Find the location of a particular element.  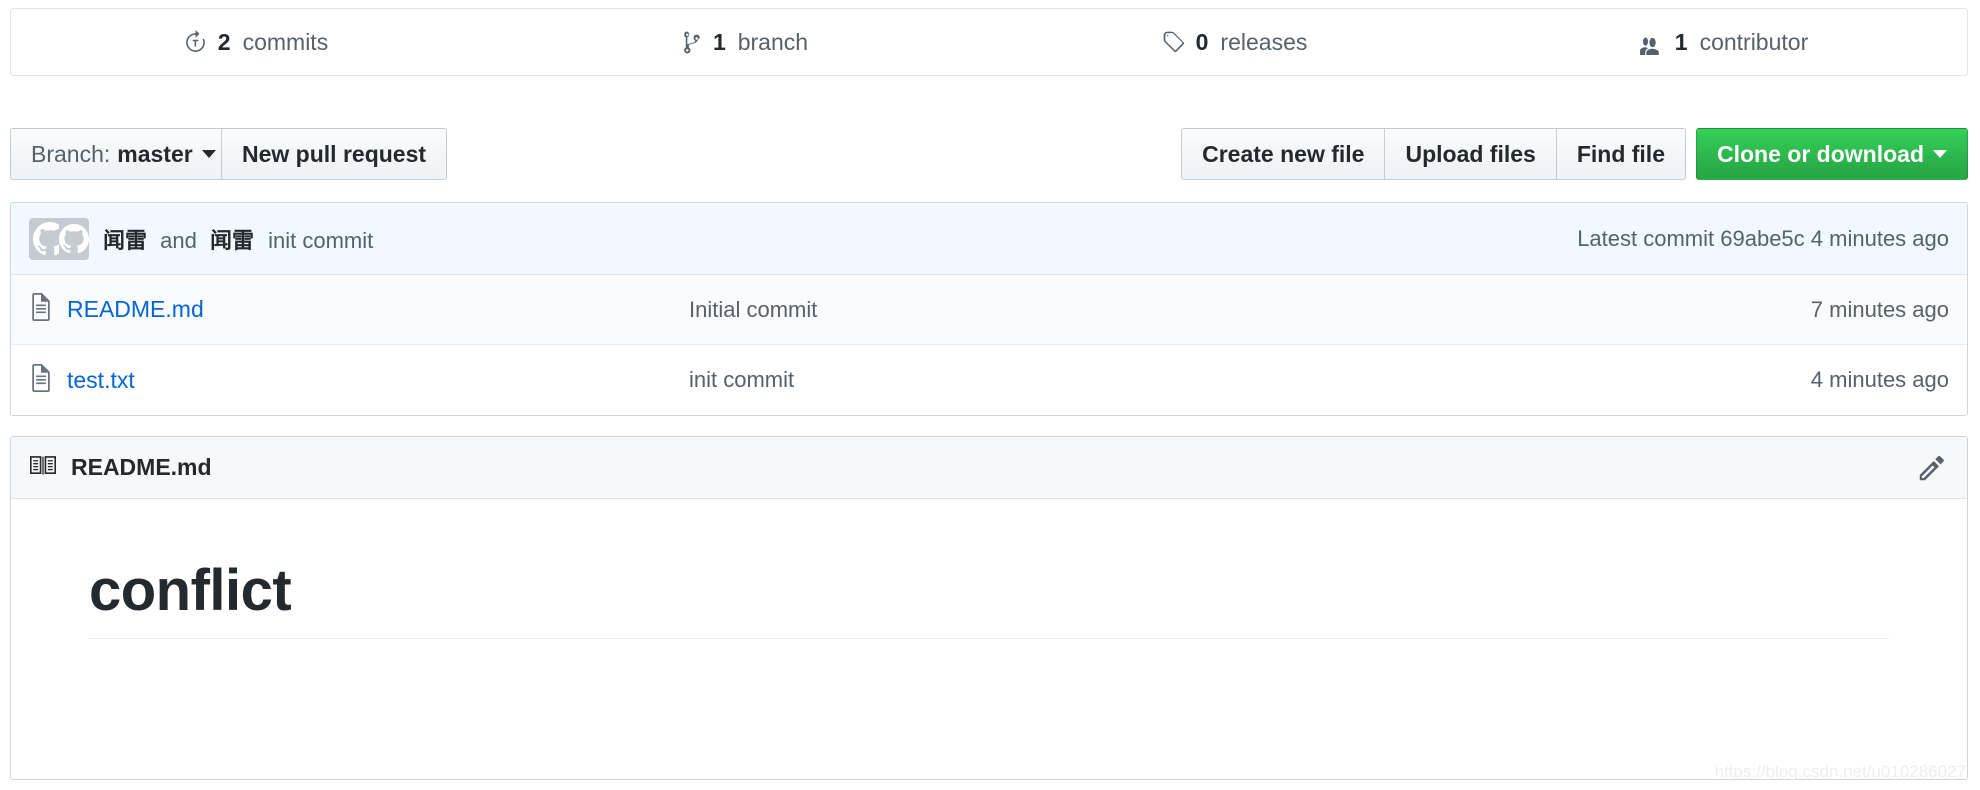

upload-files-button: Upload files is located at coordinates (1470, 154).